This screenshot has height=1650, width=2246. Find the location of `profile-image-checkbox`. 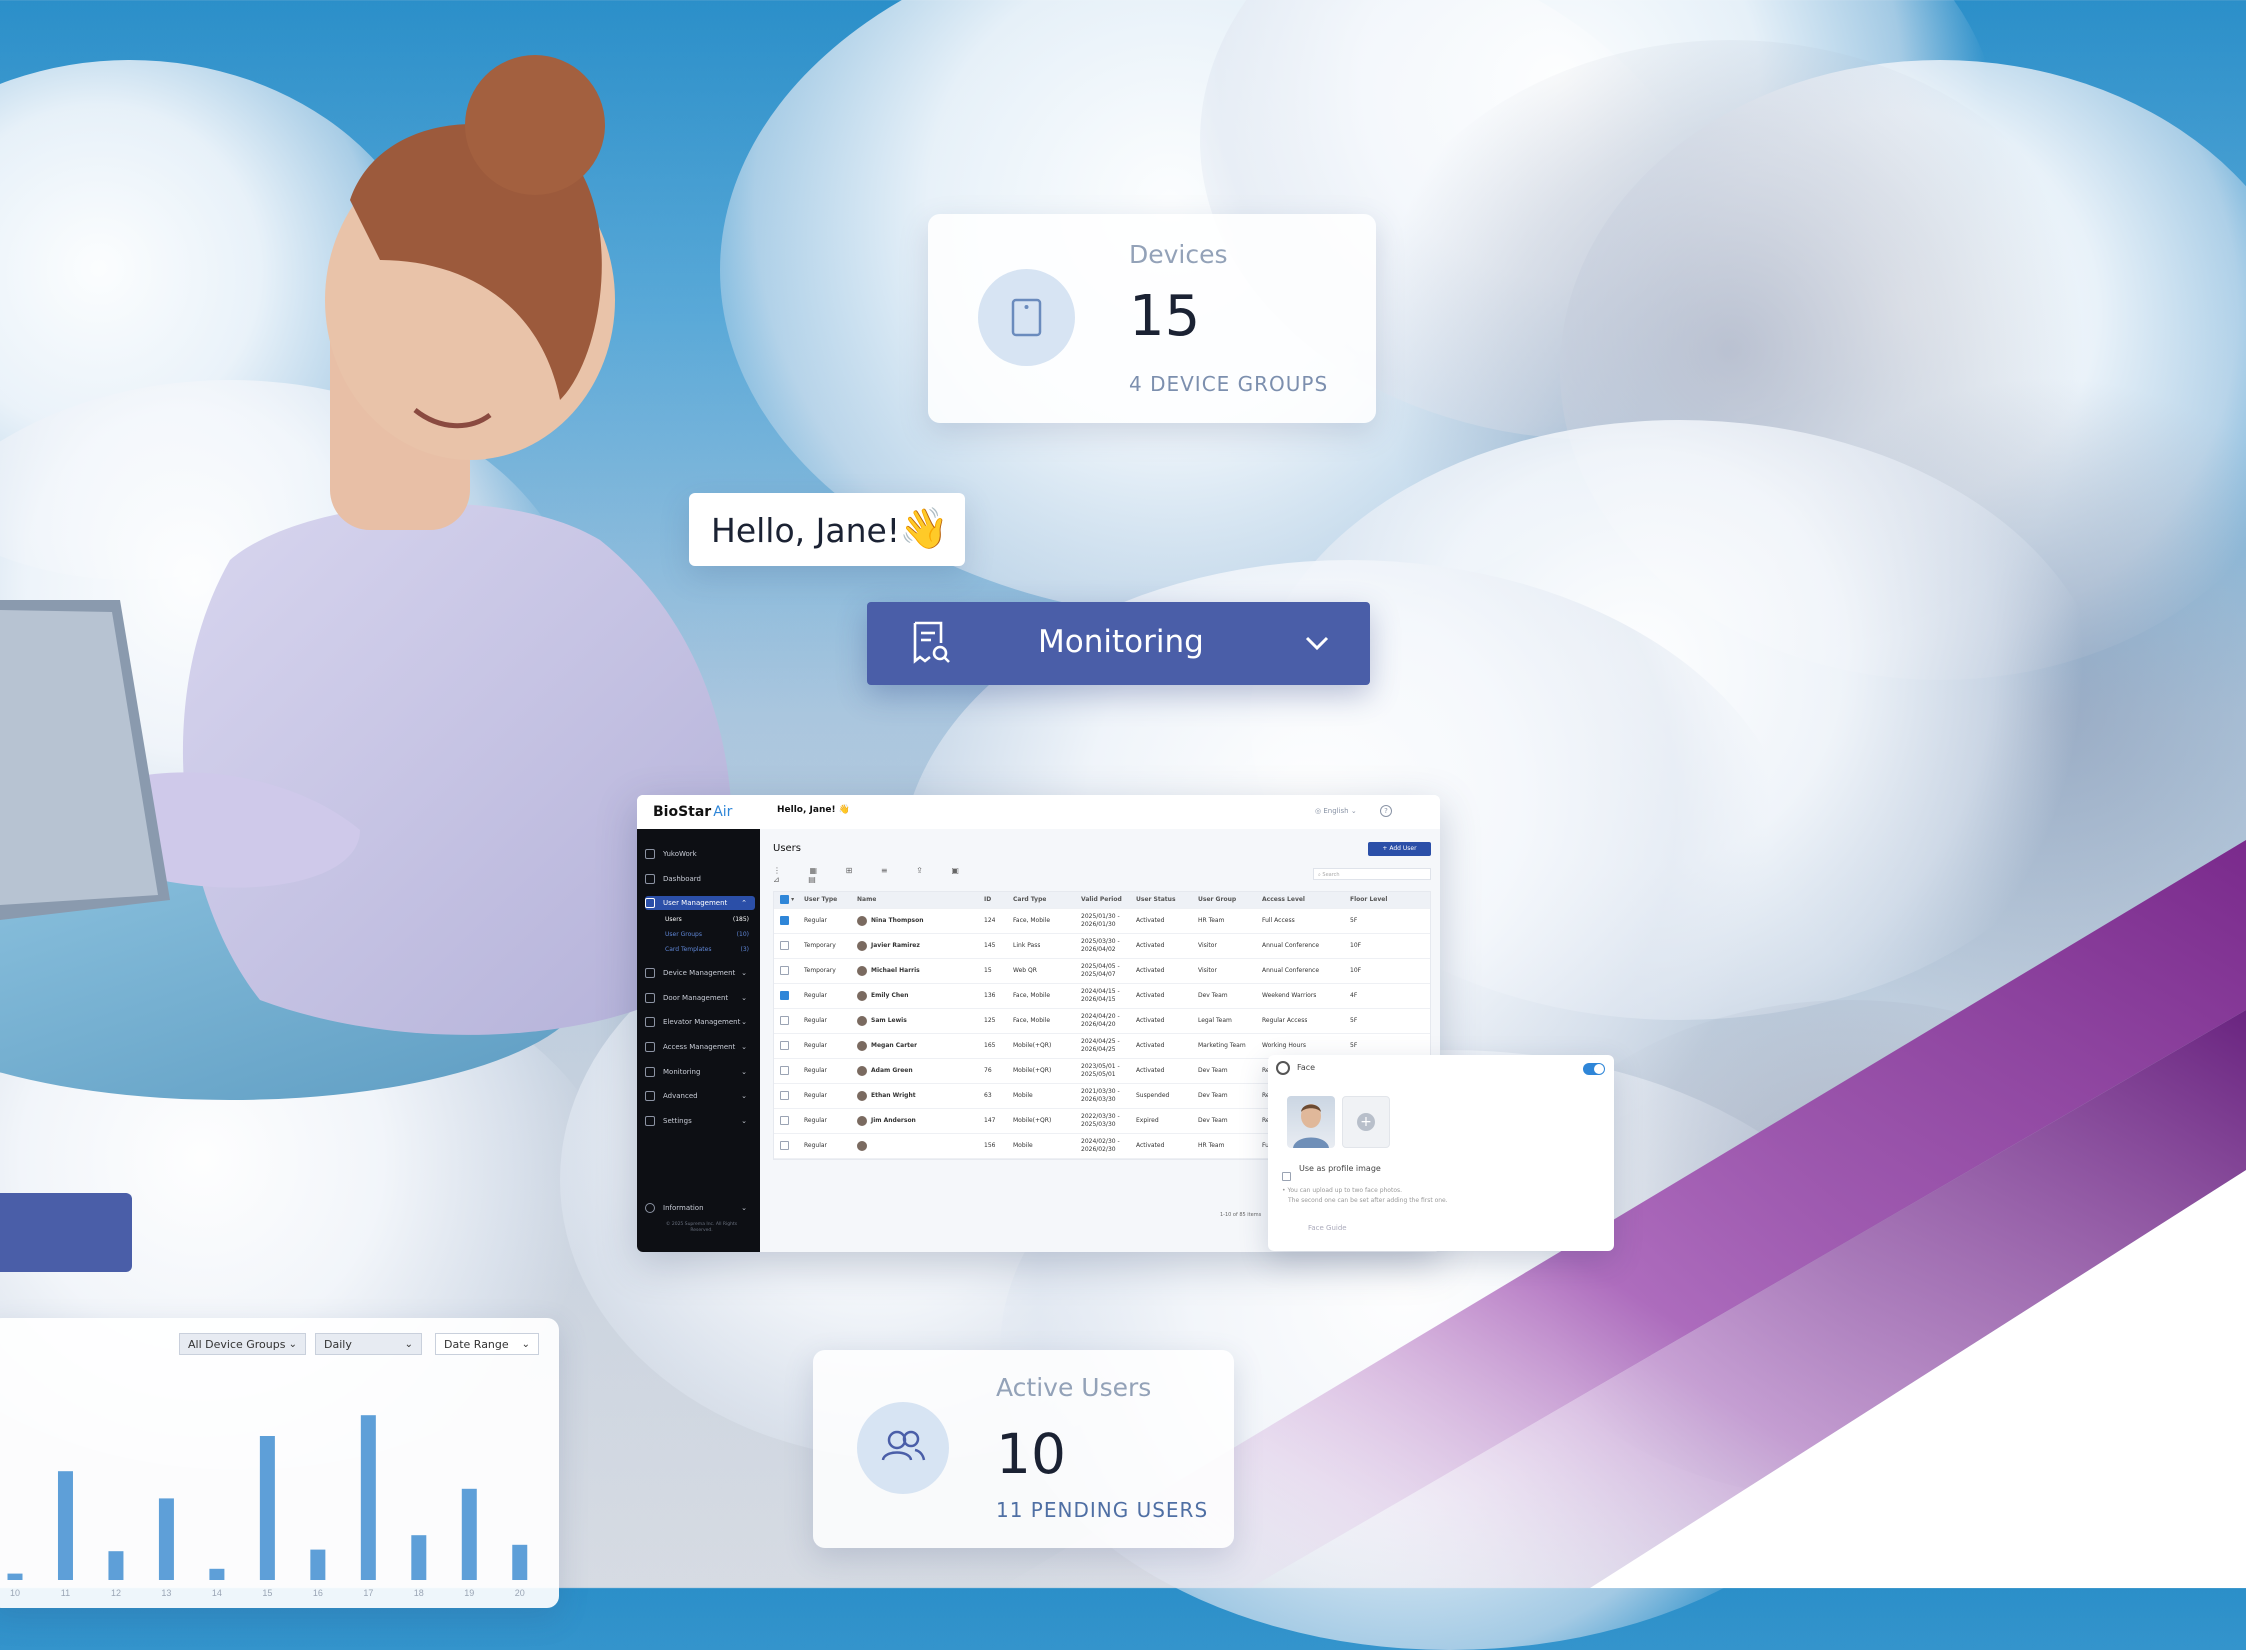

profile-image-checkbox is located at coordinates (1286, 1175).